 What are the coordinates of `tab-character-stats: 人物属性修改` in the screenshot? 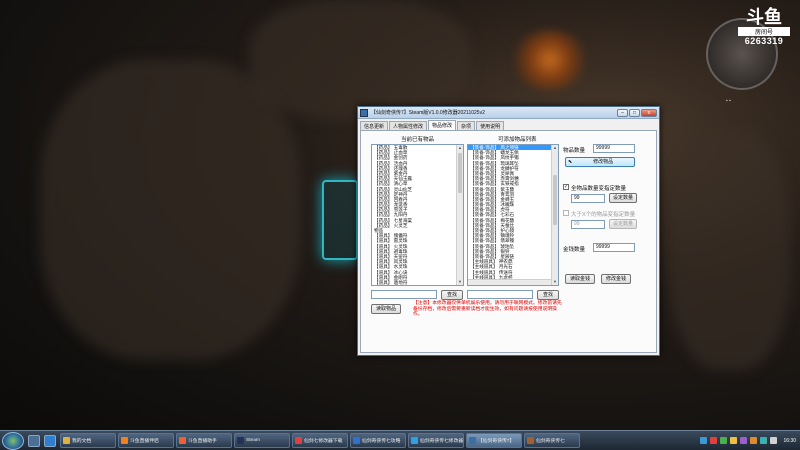 It's located at (408, 125).